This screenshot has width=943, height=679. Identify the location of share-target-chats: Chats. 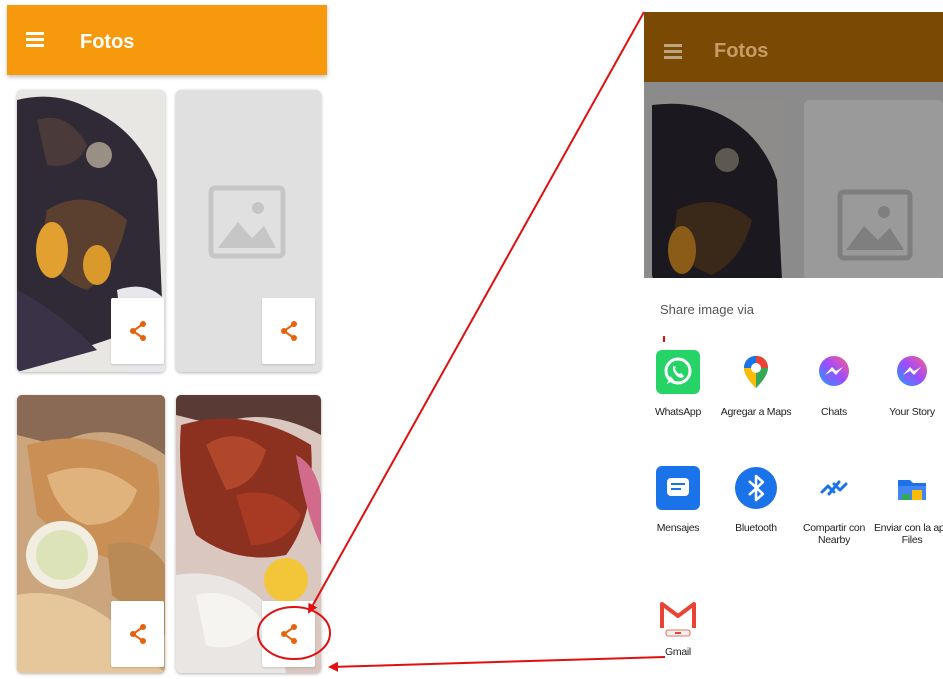
(834, 384).